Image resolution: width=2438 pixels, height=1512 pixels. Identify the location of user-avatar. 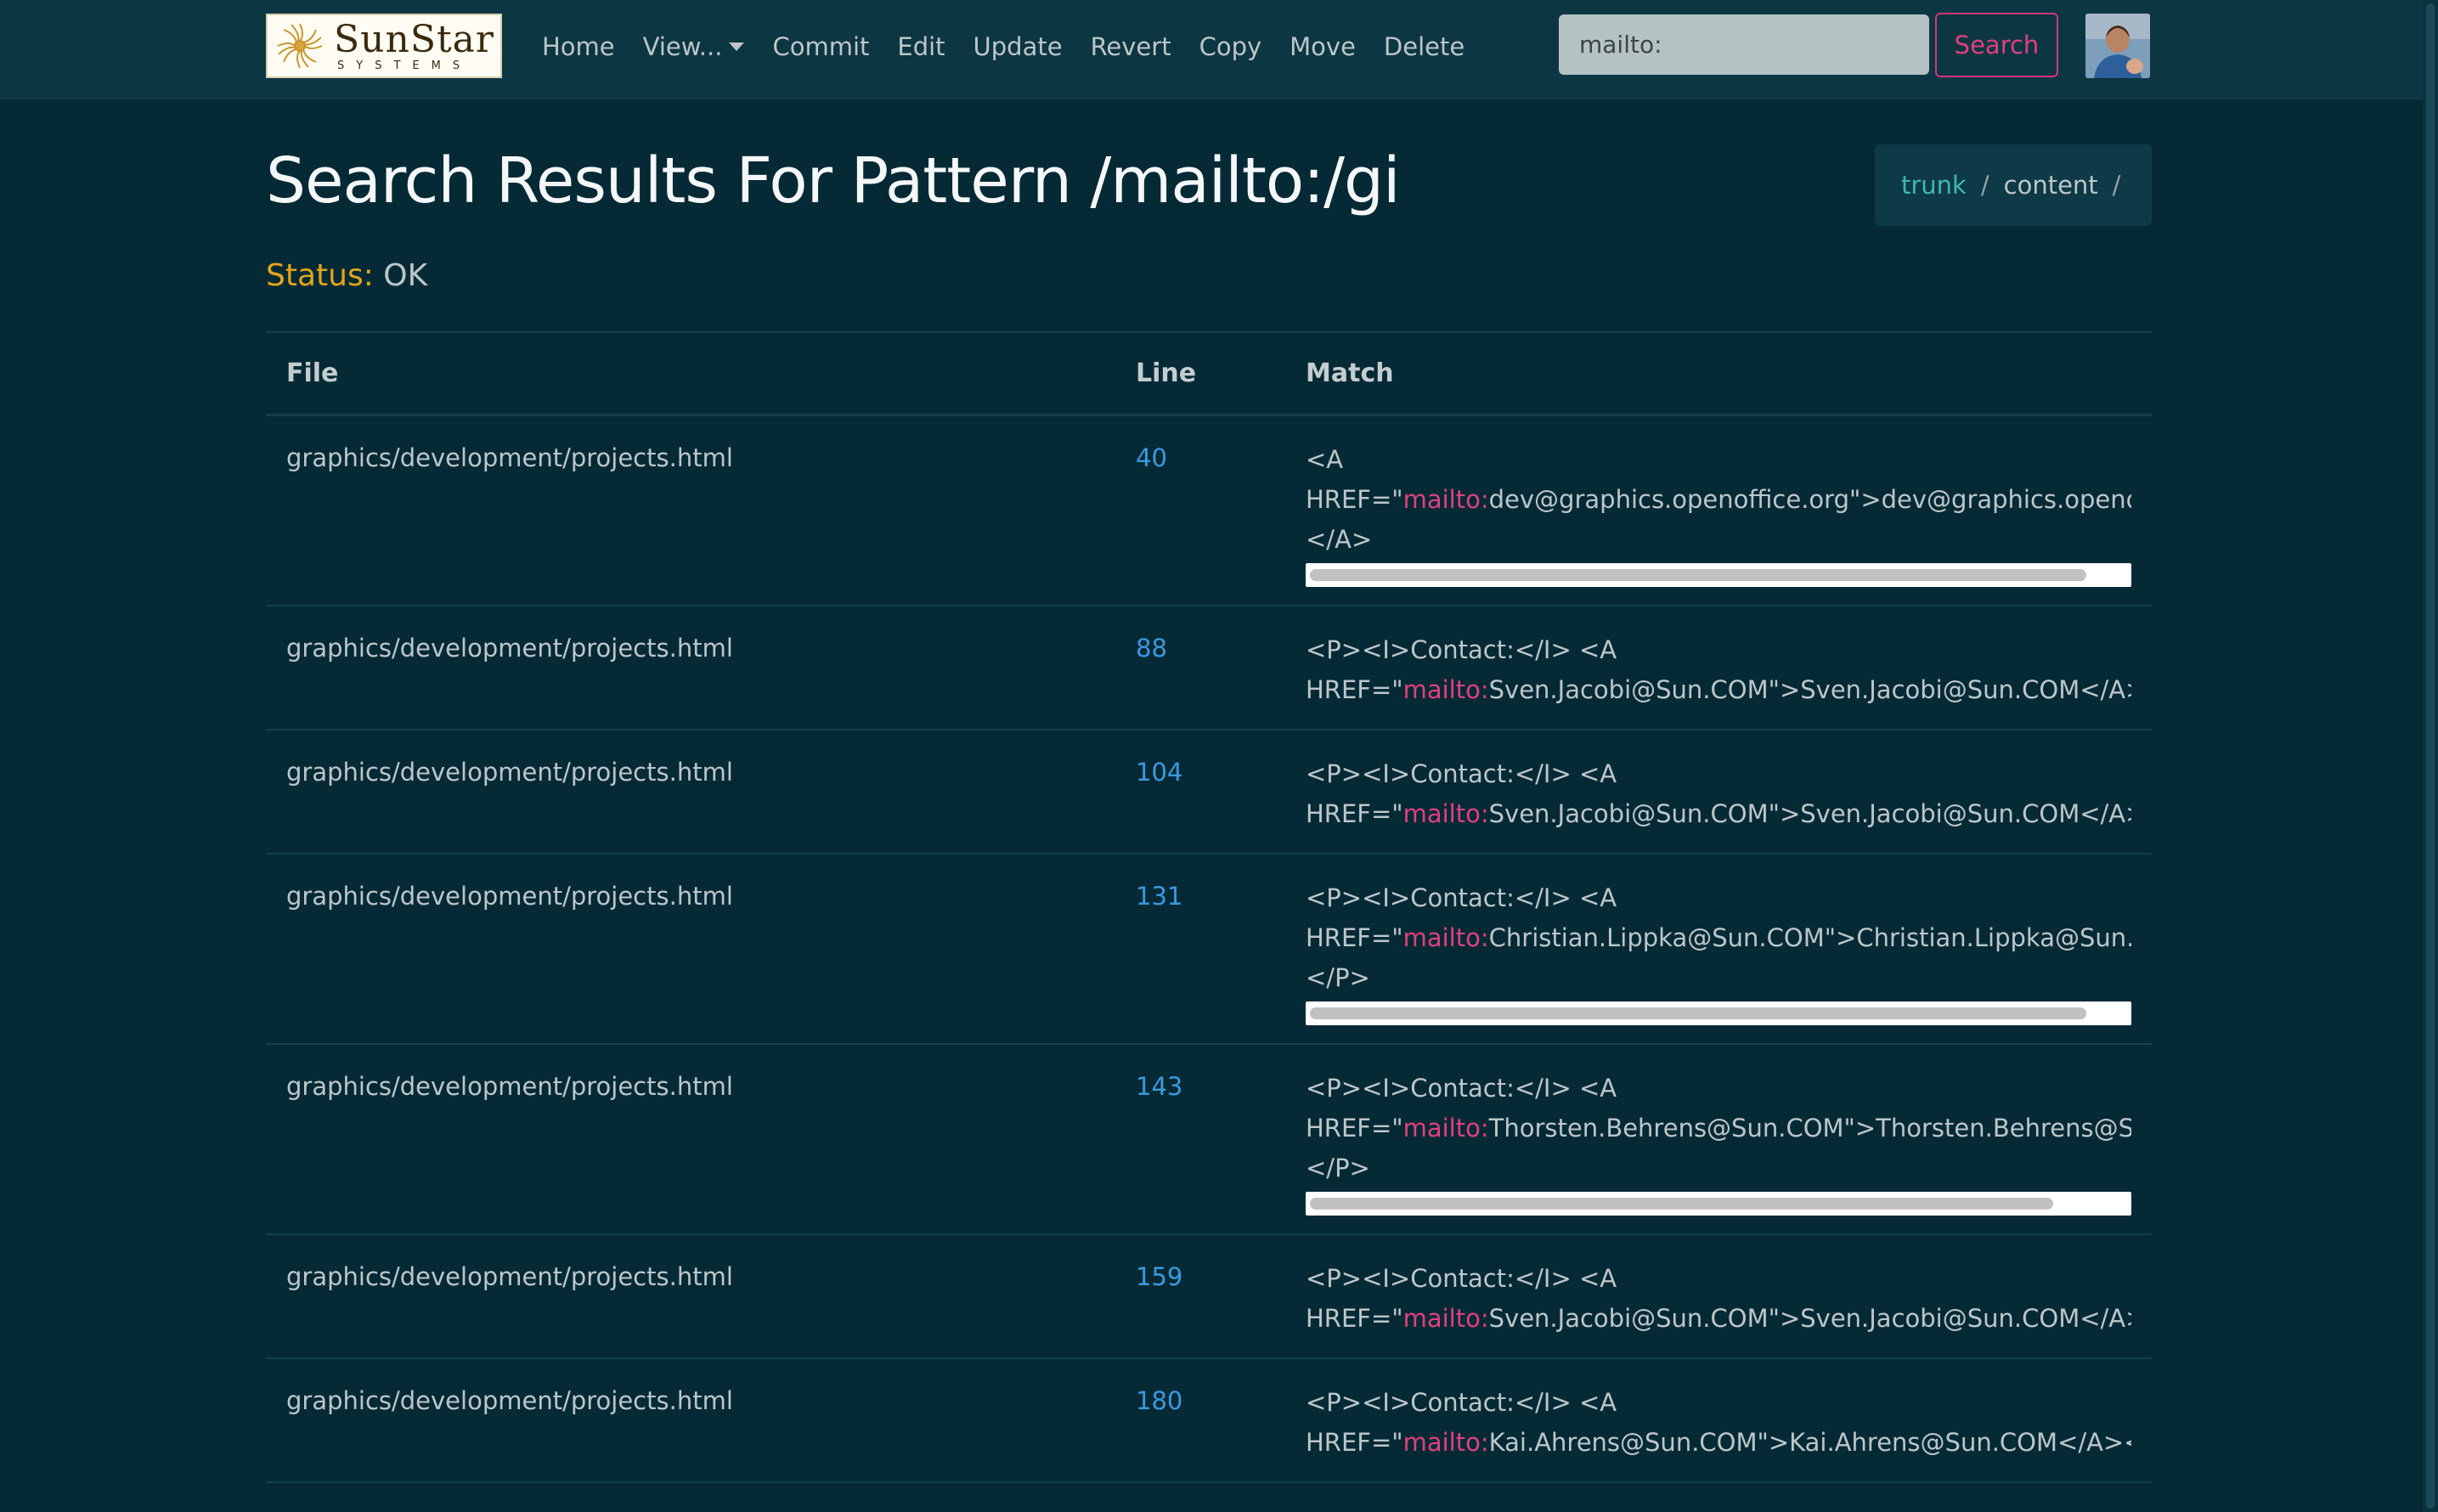
(2117, 46).